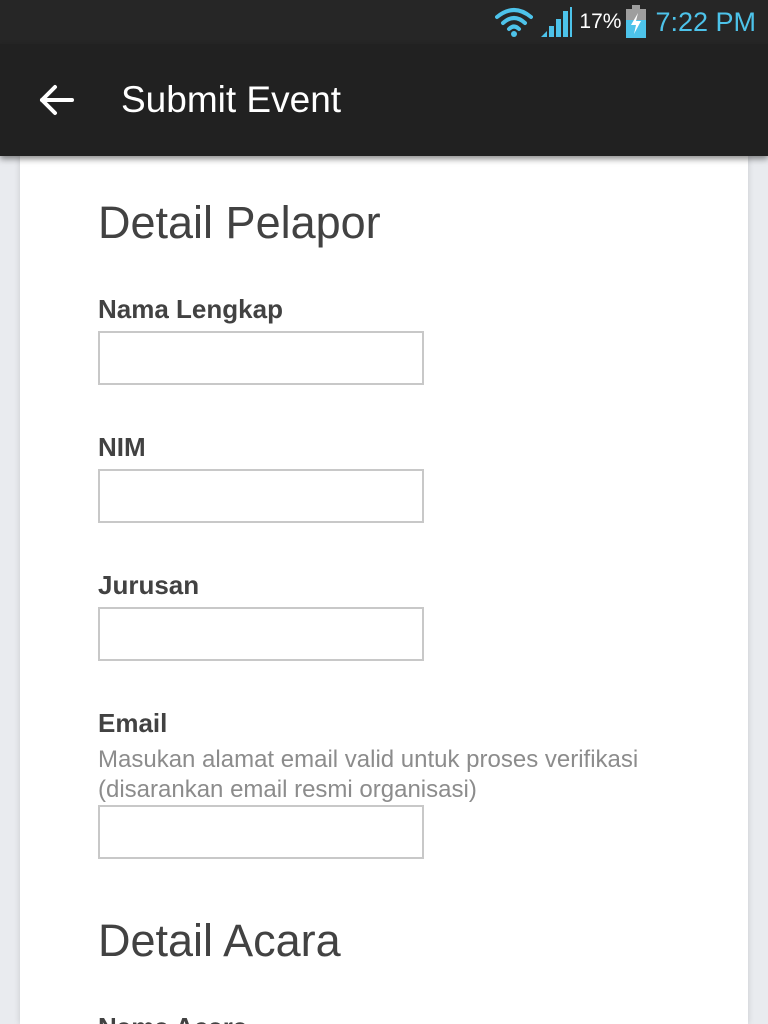 The width and height of the screenshot is (768, 1024). I want to click on page-title: Submit Event, so click(231, 99).